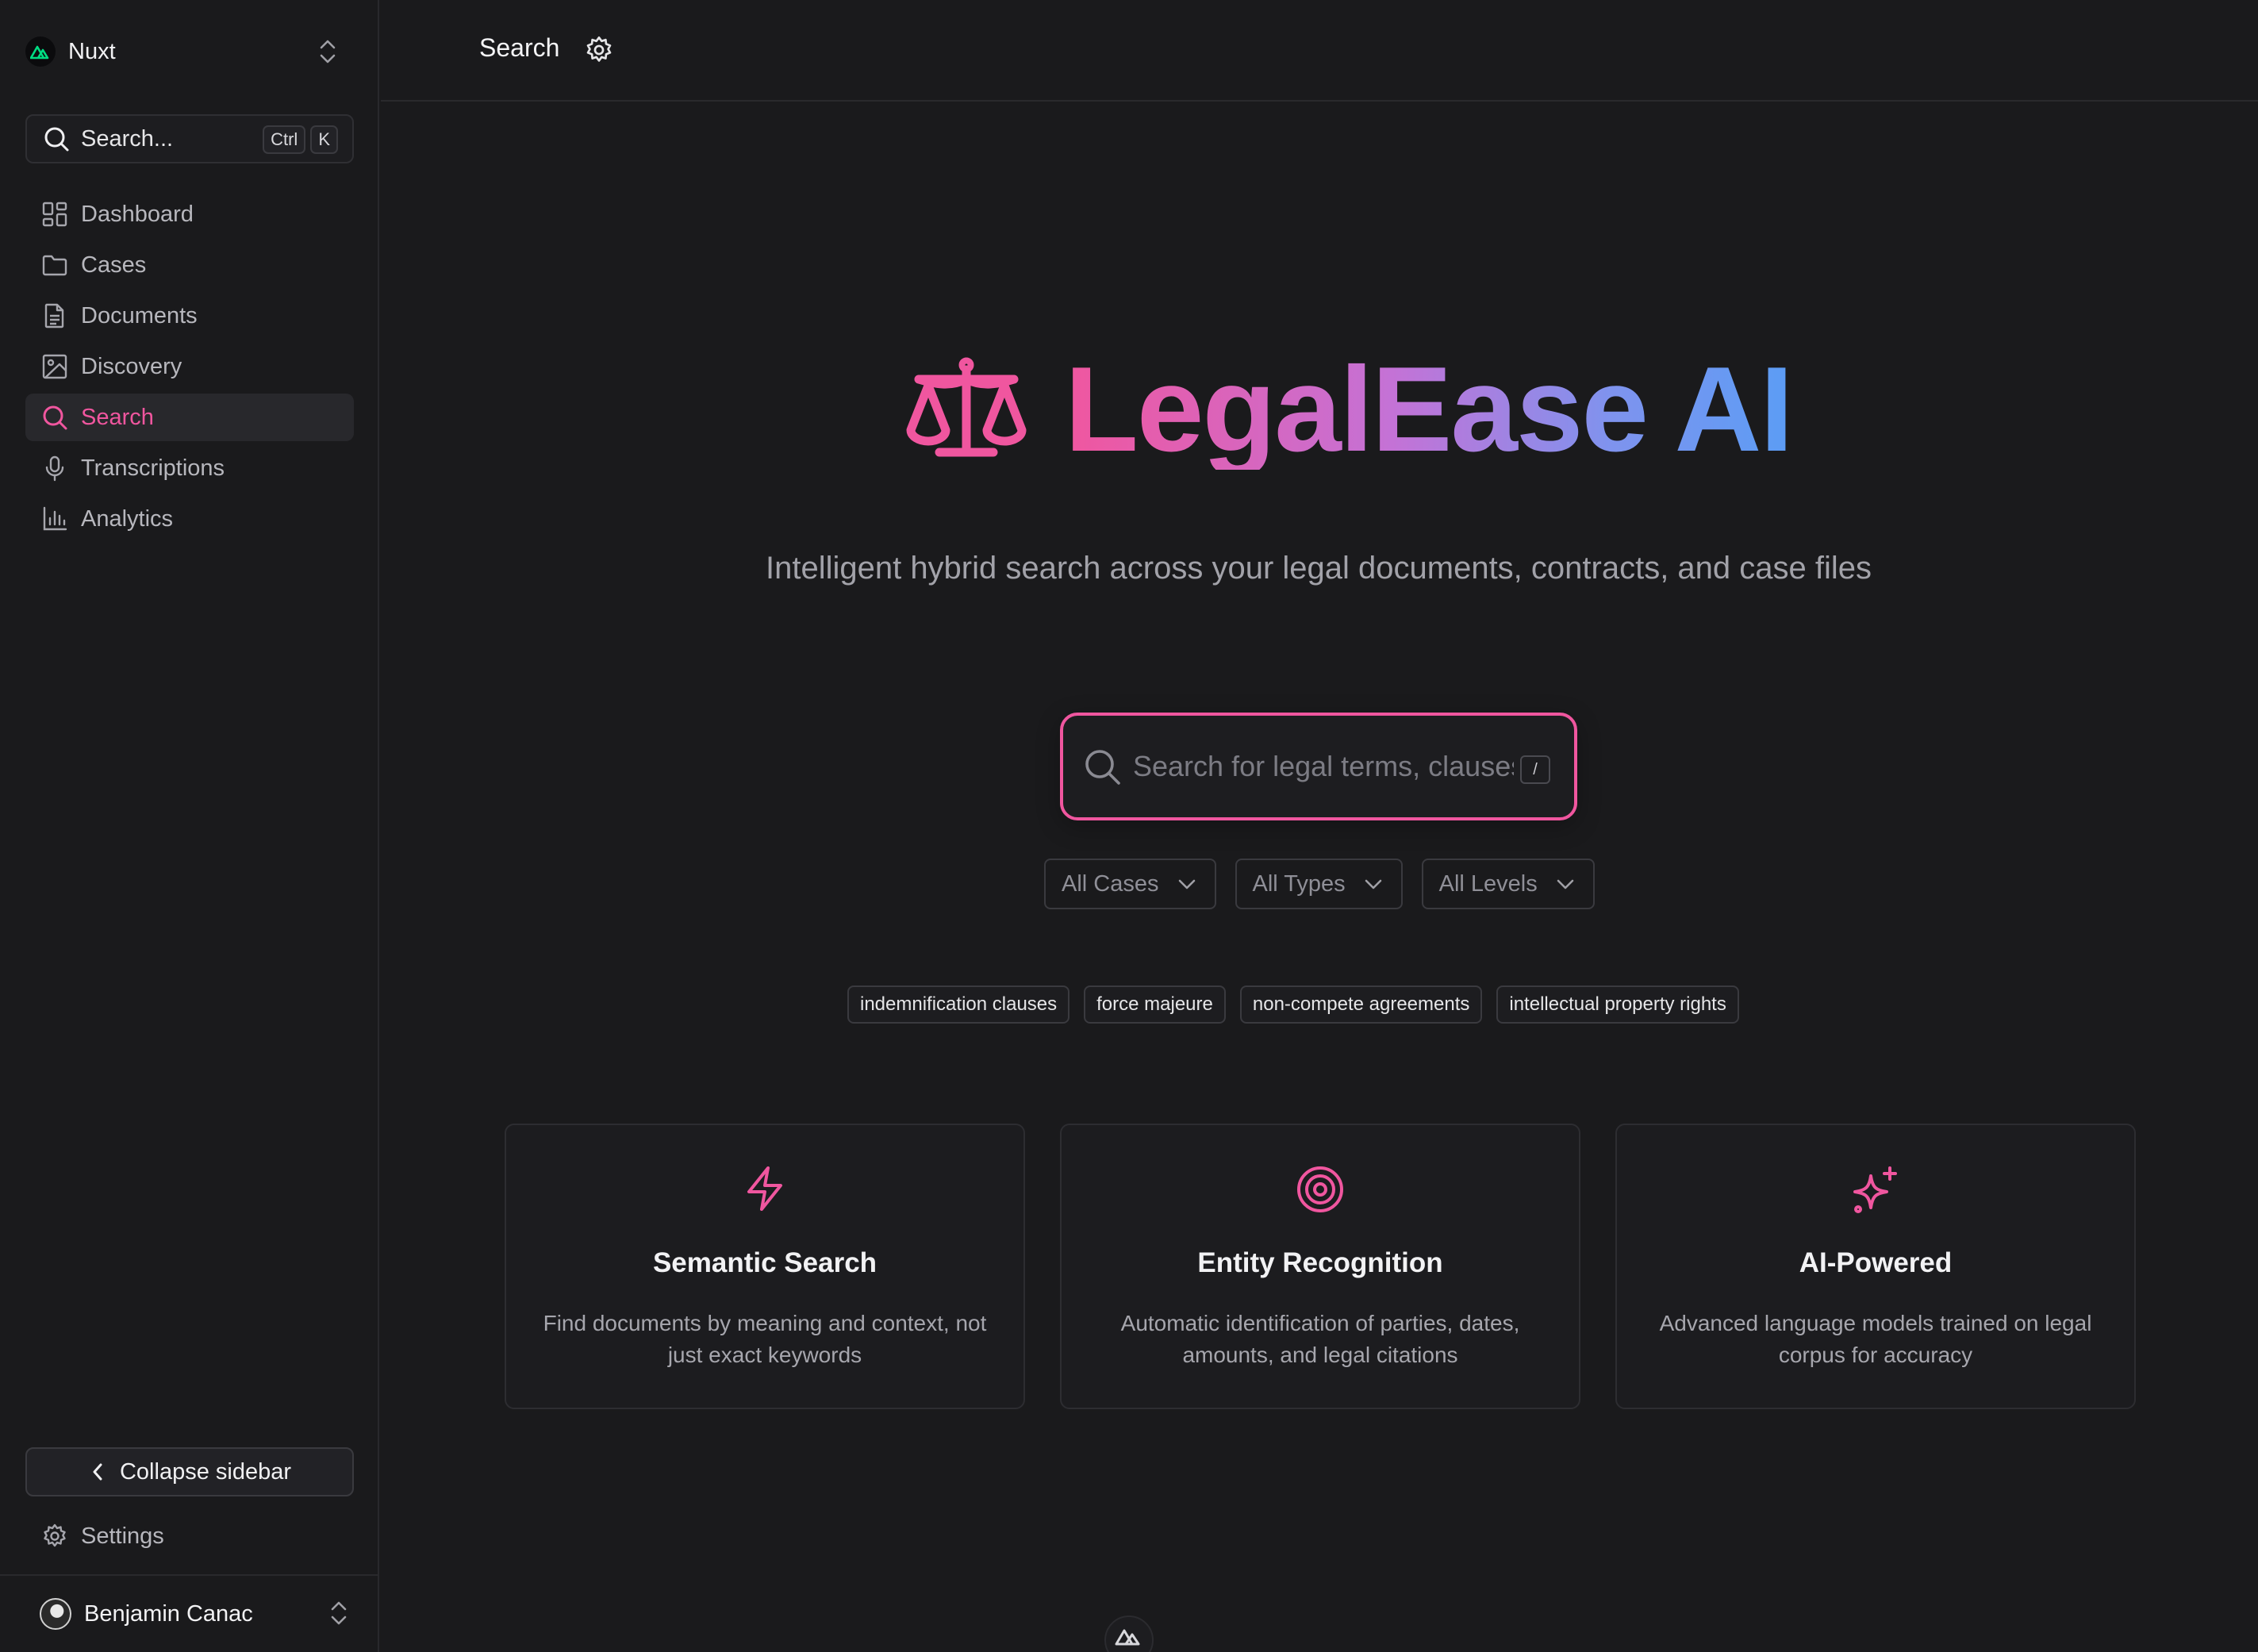  What do you see at coordinates (189, 1575) in the screenshot?
I see `sidebar-divider` at bounding box center [189, 1575].